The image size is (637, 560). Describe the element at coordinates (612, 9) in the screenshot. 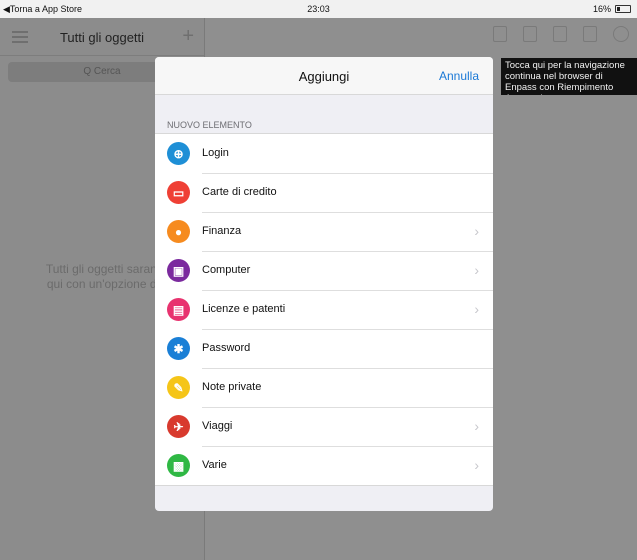

I see `status-right: 16%` at that location.